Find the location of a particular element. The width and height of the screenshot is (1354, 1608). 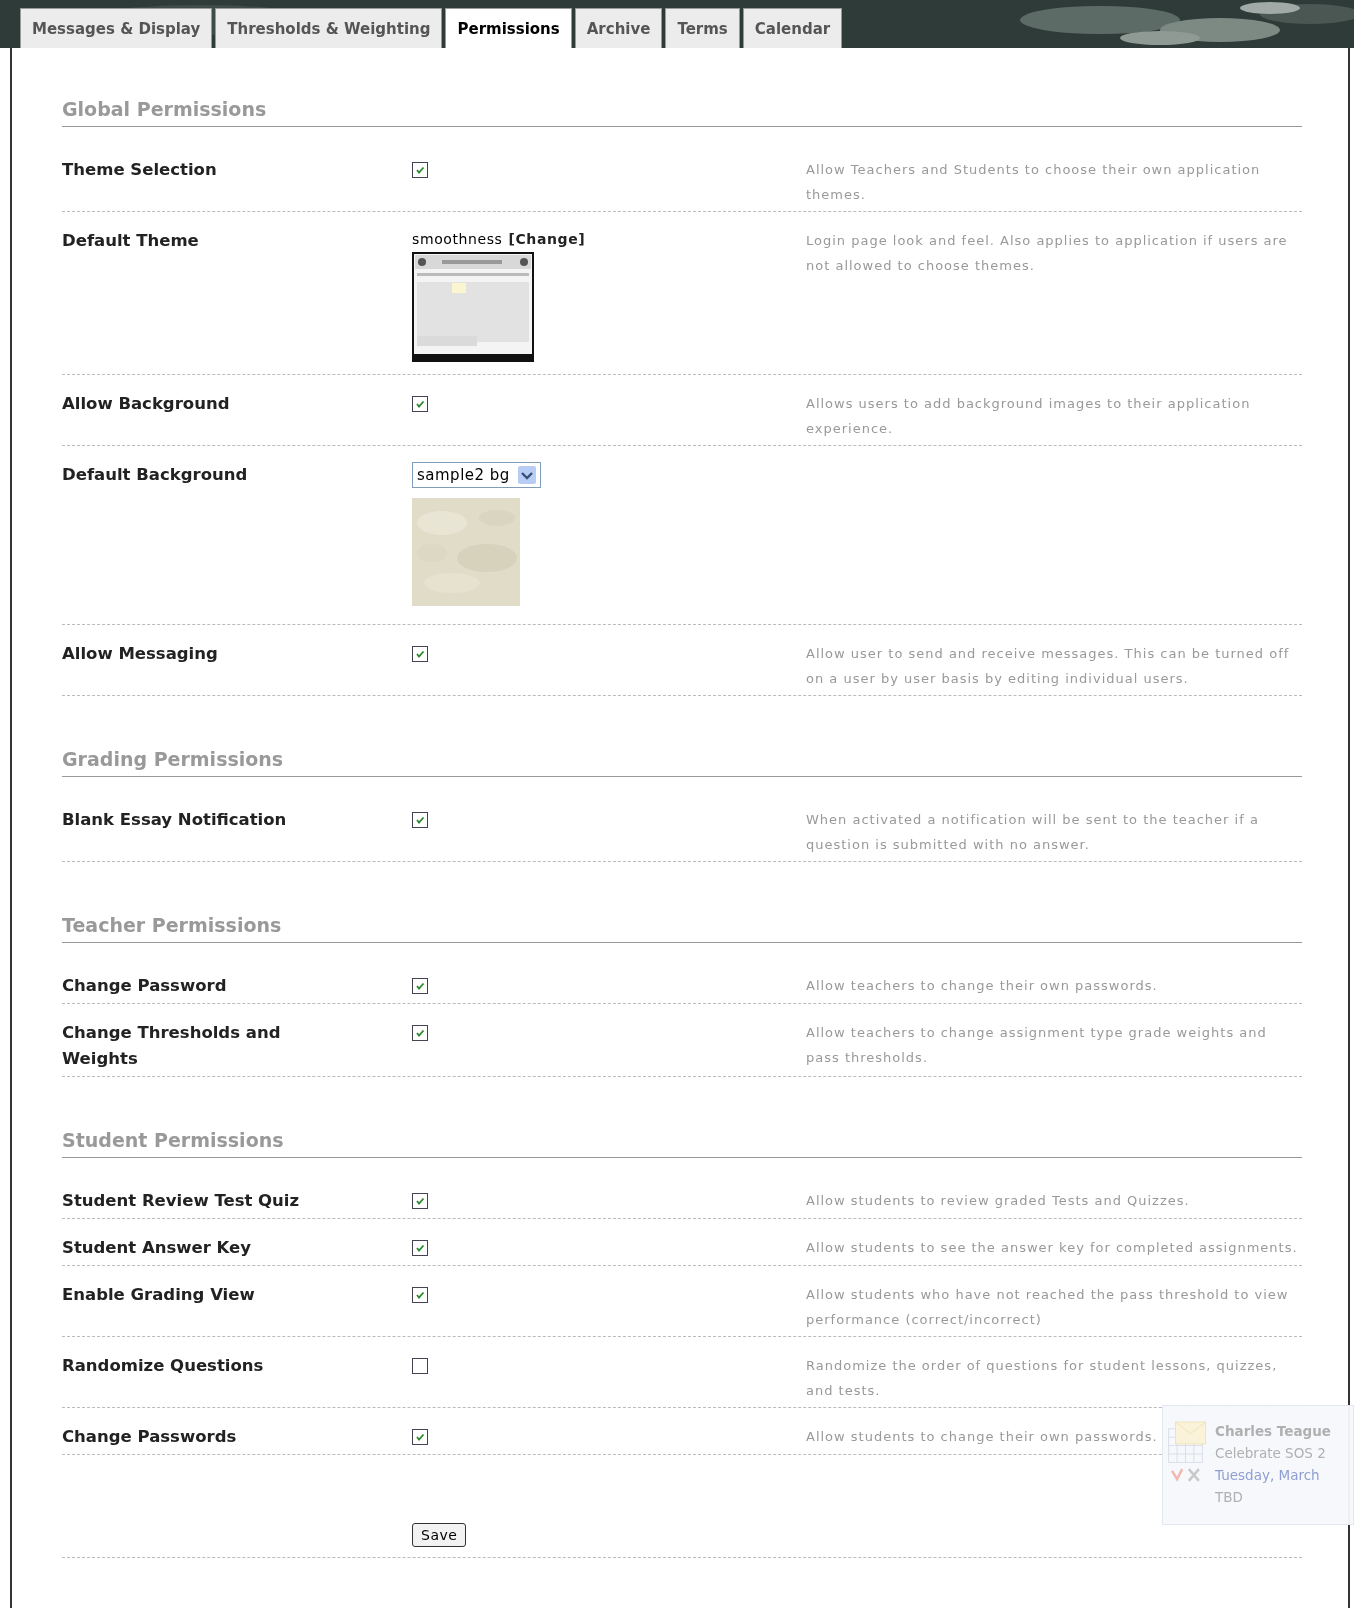

tab: Calendar is located at coordinates (792, 28).